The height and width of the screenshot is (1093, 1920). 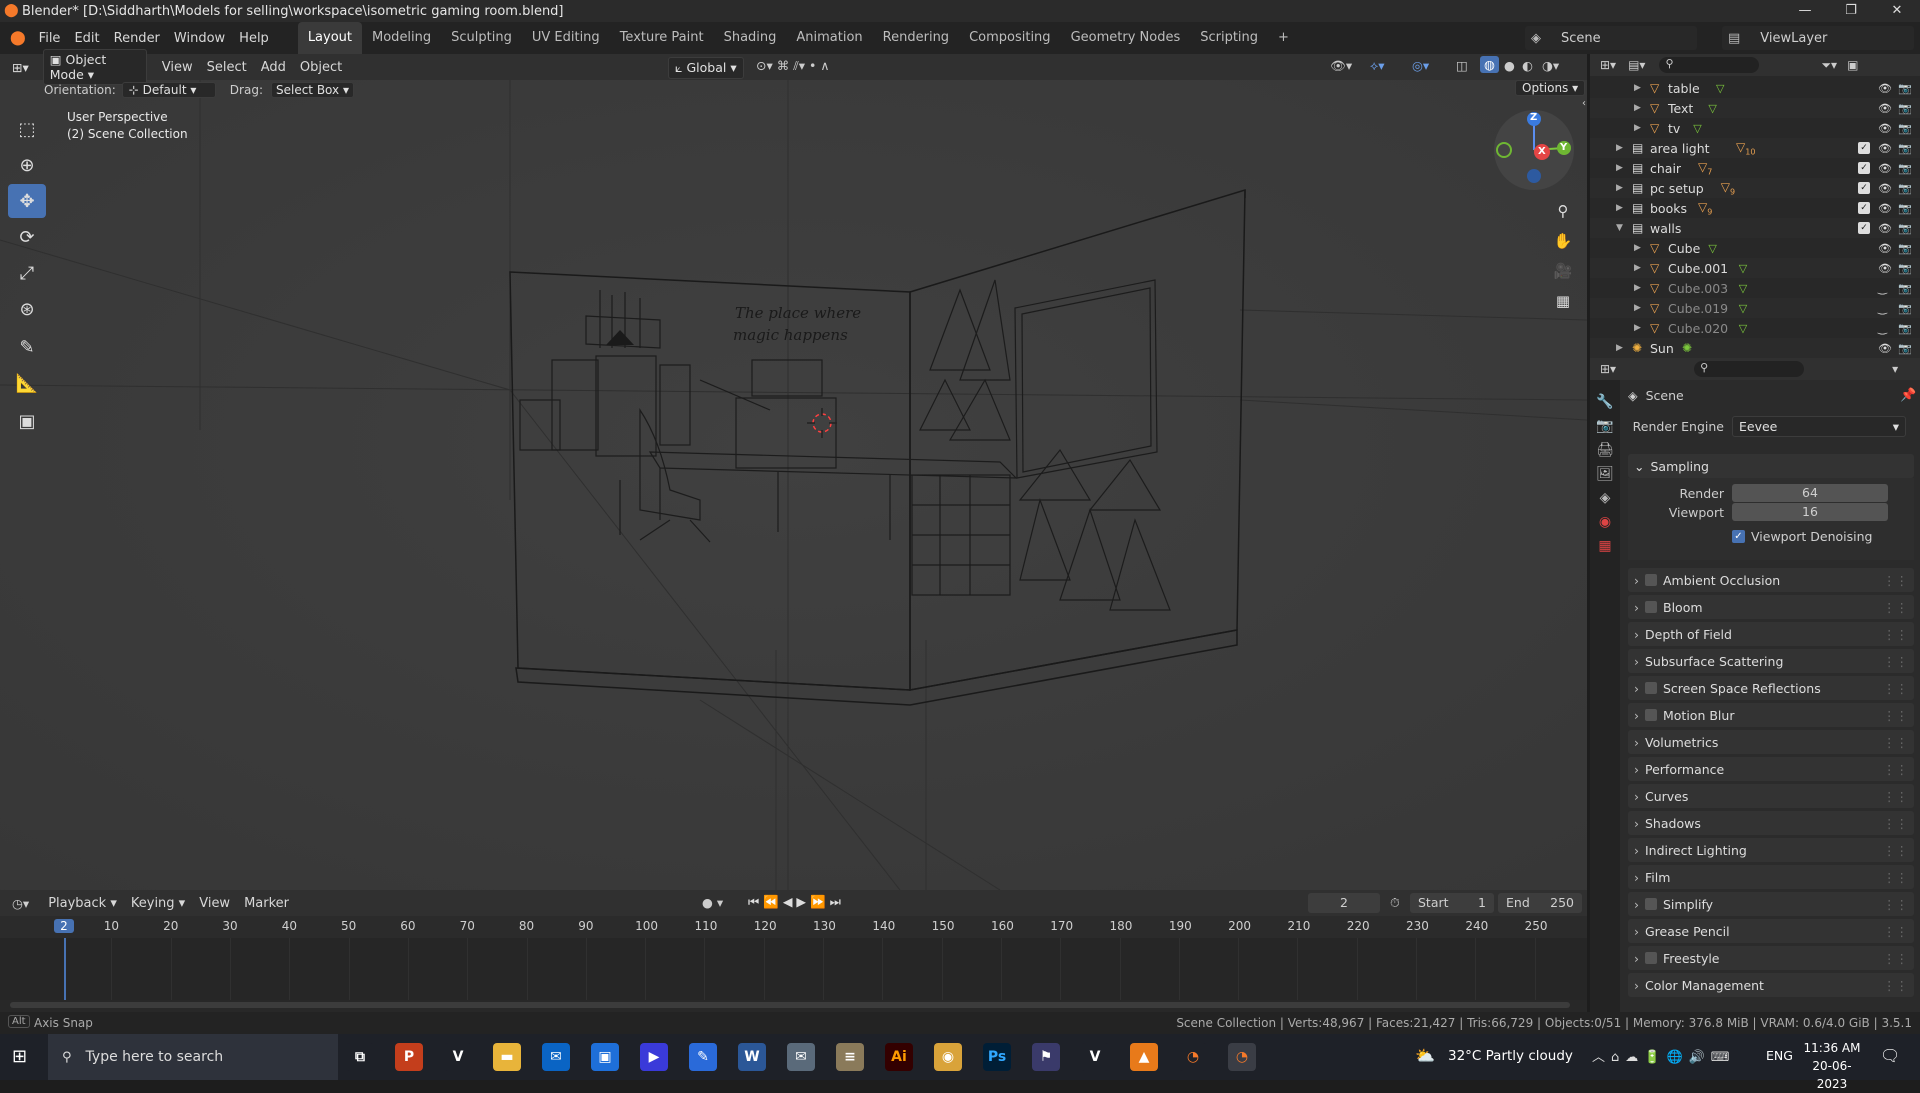 I want to click on drag-dropdown: Select Box ▾, so click(x=312, y=90).